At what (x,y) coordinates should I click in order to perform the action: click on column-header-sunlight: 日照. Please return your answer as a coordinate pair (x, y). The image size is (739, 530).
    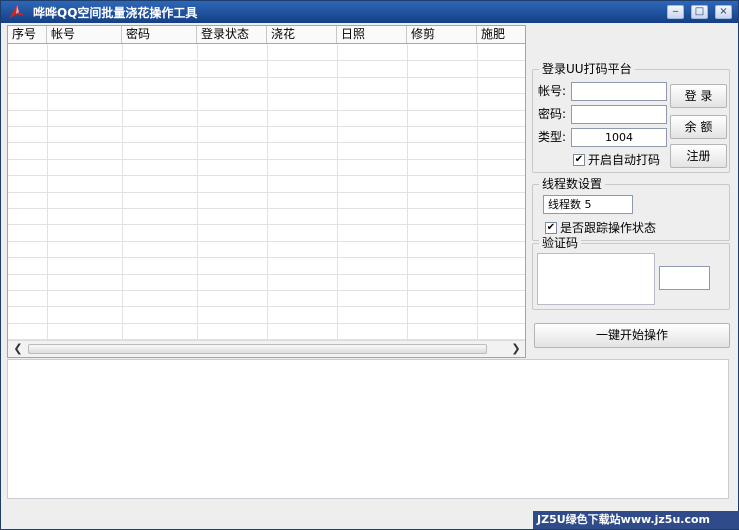
    Looking at the image, I should click on (372, 34).